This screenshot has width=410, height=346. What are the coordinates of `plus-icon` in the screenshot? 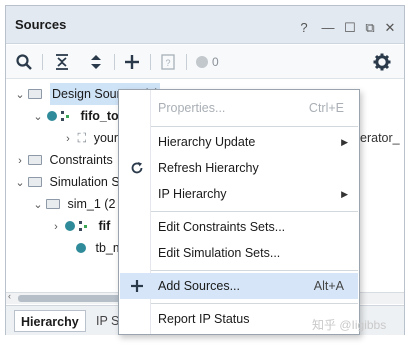 It's located at (137, 286).